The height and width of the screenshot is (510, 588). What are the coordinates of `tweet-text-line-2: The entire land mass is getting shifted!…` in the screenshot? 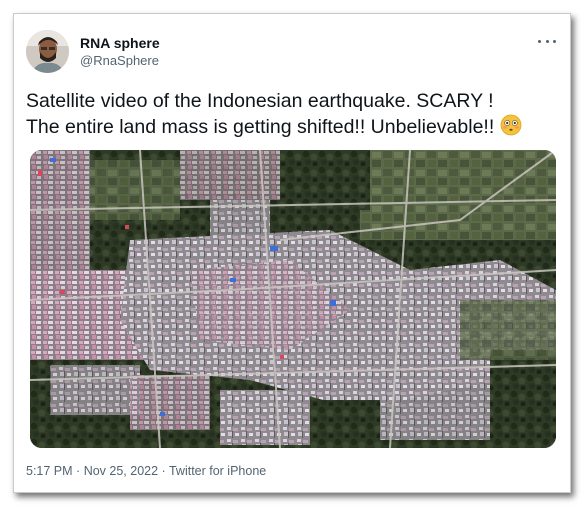 It's located at (260, 127).